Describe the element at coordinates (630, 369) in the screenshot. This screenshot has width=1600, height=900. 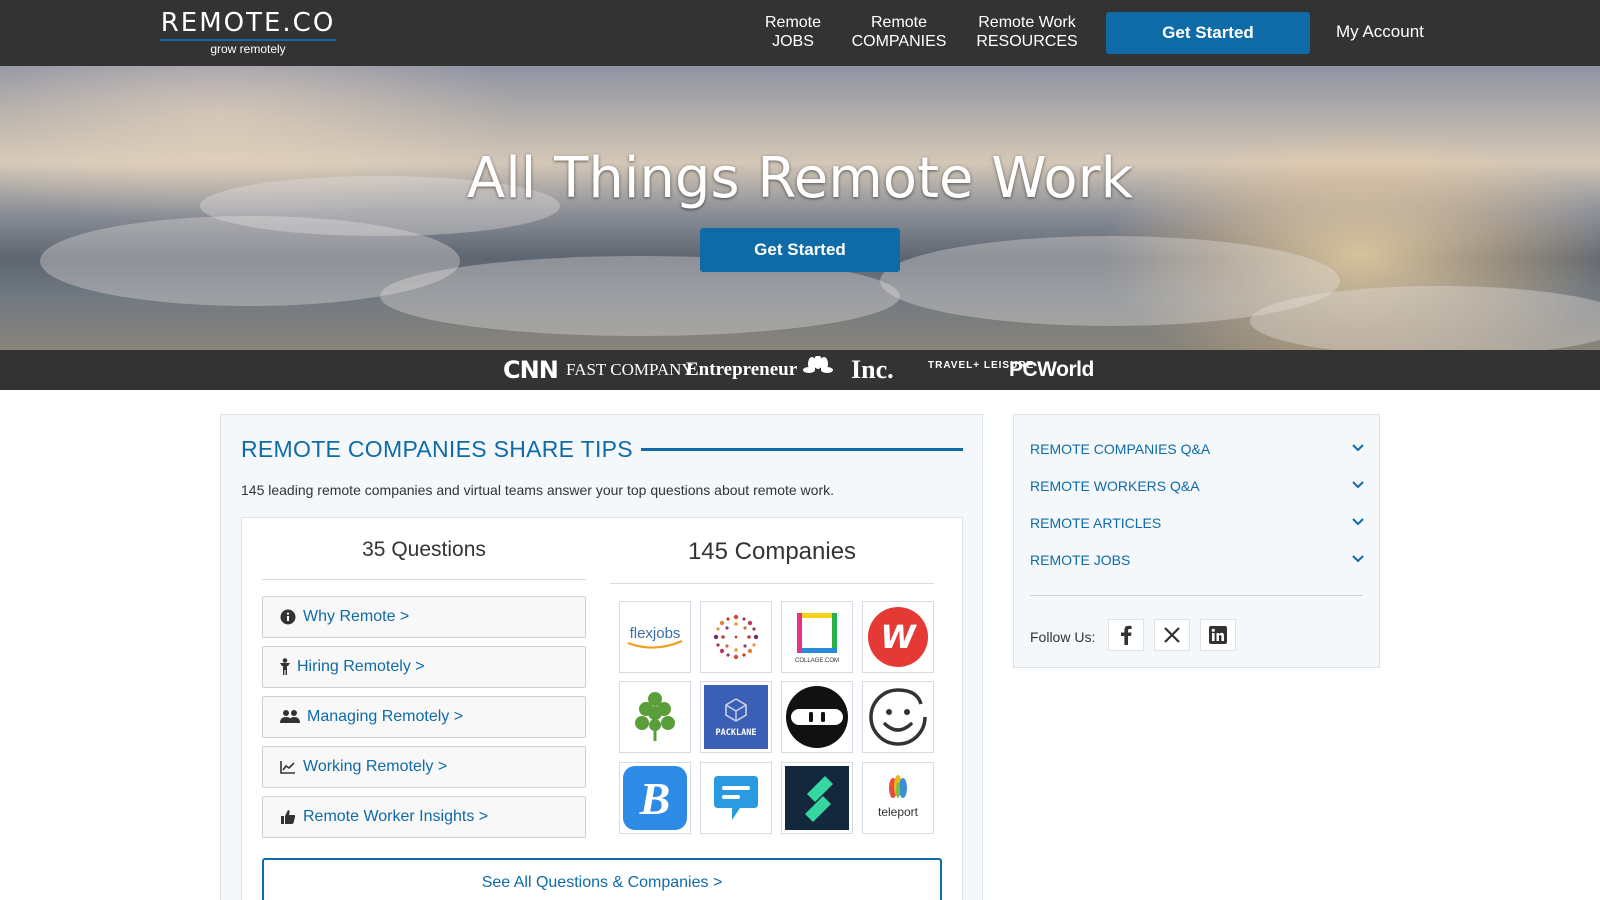
I see `fast-company-logo: FAST COMPANY` at that location.